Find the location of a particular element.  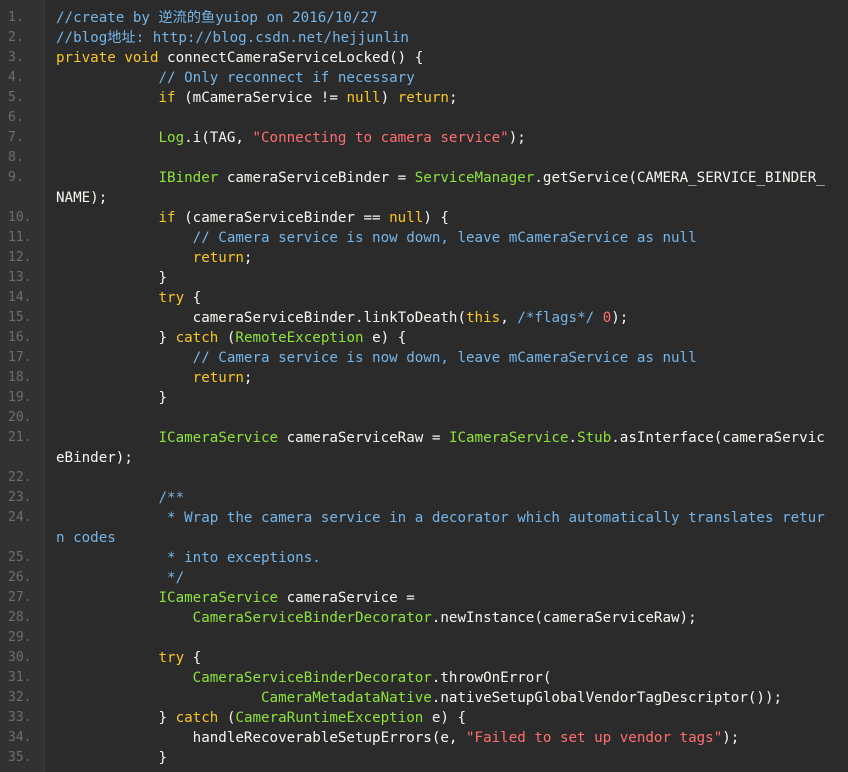

code-line: 14. try { is located at coordinates (424, 298).